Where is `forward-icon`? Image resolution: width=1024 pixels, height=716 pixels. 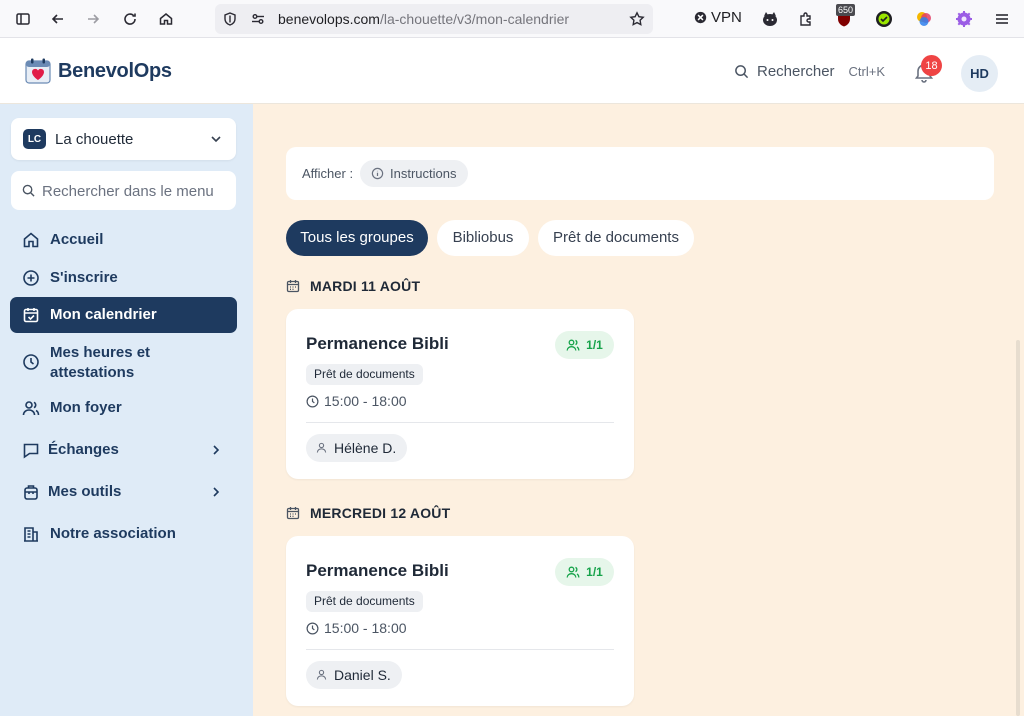 forward-icon is located at coordinates (93, 19).